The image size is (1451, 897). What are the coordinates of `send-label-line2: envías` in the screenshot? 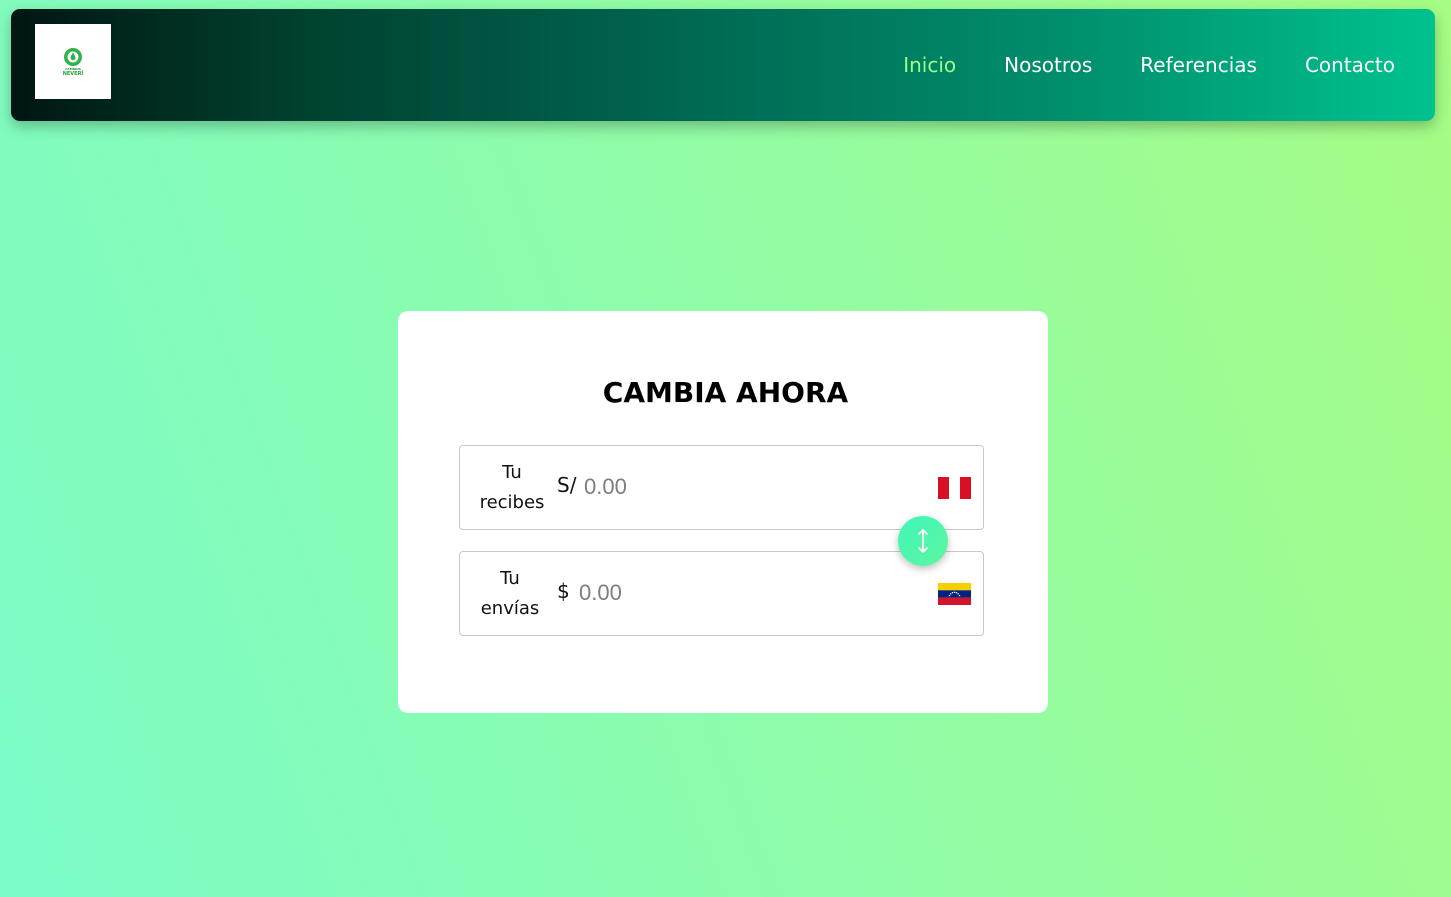 It's located at (510, 608).